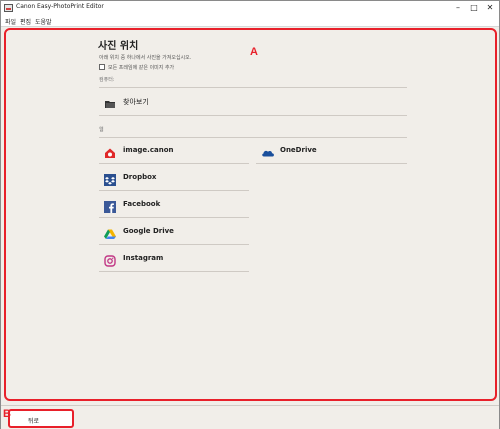  I want to click on back-button-label: 뒤로, so click(34, 421).